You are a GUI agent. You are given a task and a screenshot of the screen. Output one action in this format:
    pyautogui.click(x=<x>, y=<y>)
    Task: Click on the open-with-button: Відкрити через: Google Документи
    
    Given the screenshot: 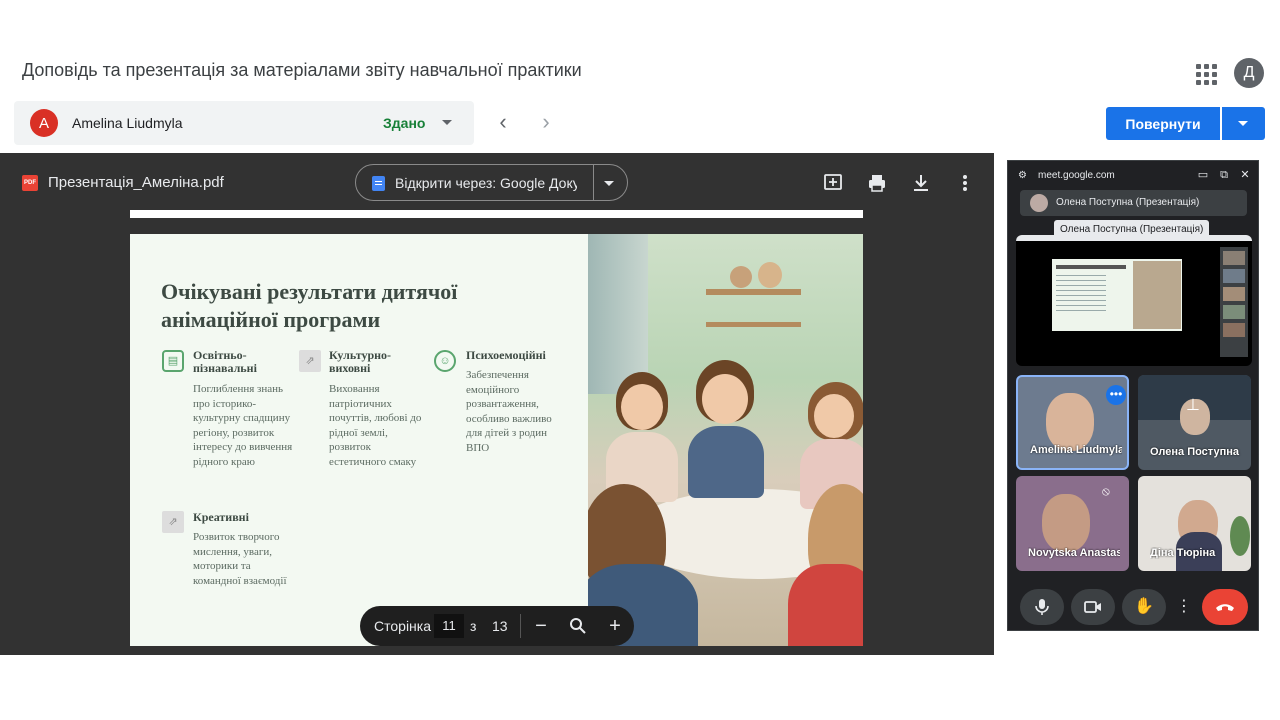 What is the action you would take?
    pyautogui.click(x=491, y=182)
    